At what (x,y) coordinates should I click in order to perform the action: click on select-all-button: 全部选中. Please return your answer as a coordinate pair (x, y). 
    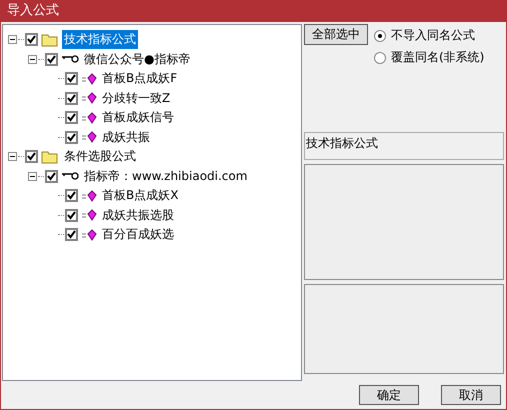
    Looking at the image, I should click on (336, 34).